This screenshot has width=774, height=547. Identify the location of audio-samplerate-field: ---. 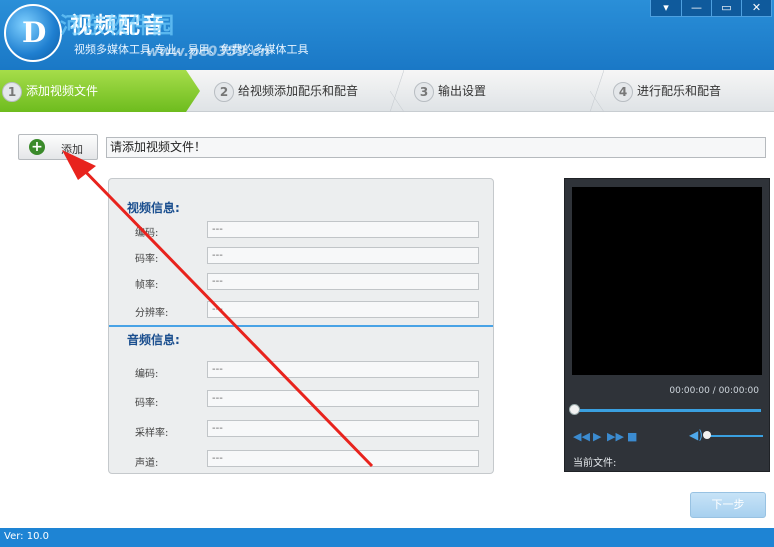
(343, 428).